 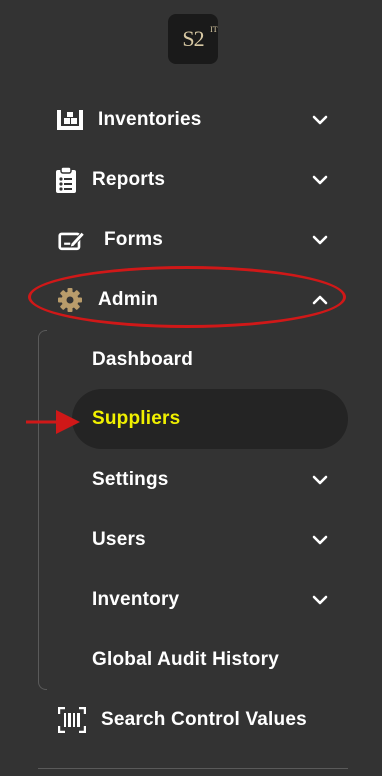 I want to click on annotation-ellipse, so click(x=187, y=297).